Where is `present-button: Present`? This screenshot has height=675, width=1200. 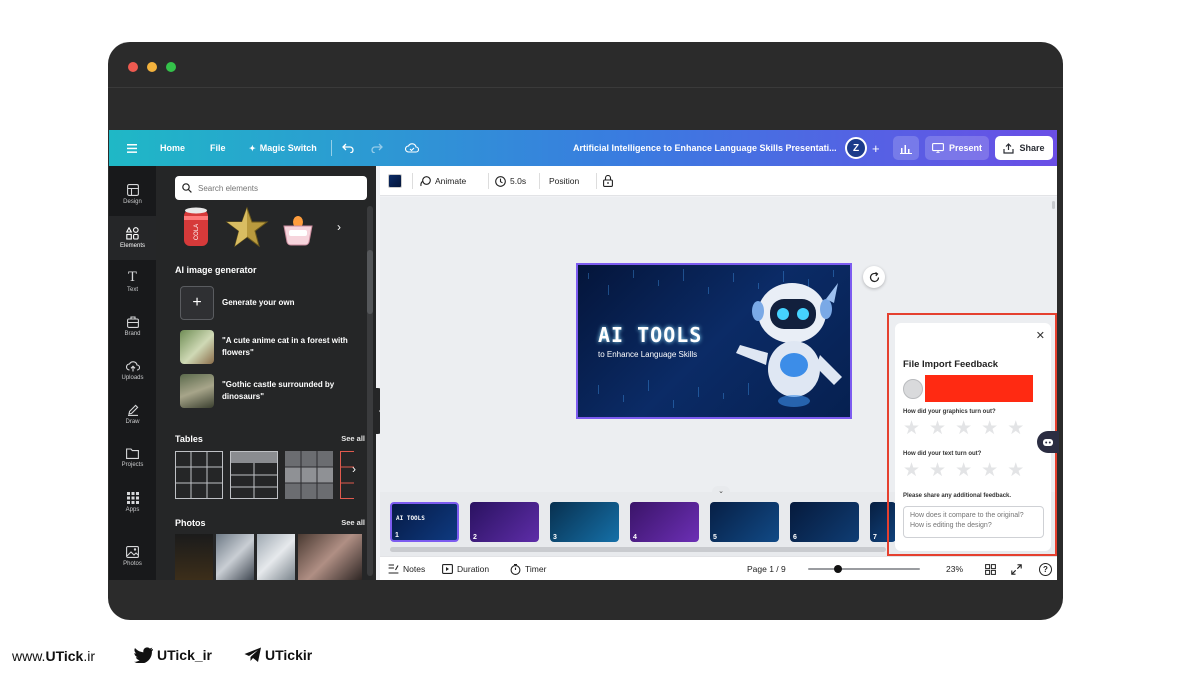
present-button: Present is located at coordinates (957, 148).